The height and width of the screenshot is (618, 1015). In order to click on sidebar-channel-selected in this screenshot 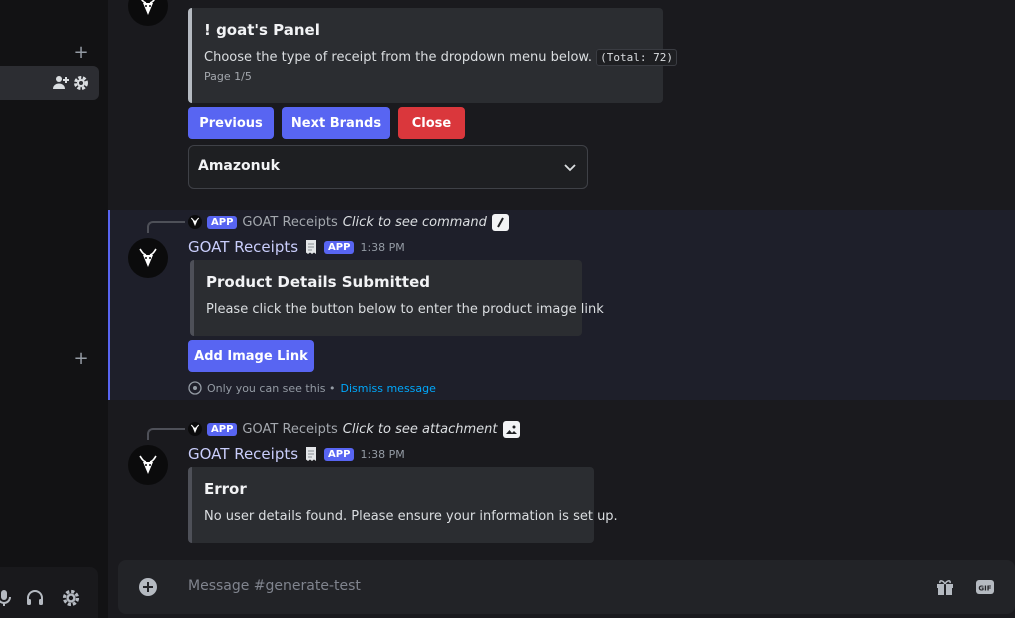, I will do `click(49, 83)`.